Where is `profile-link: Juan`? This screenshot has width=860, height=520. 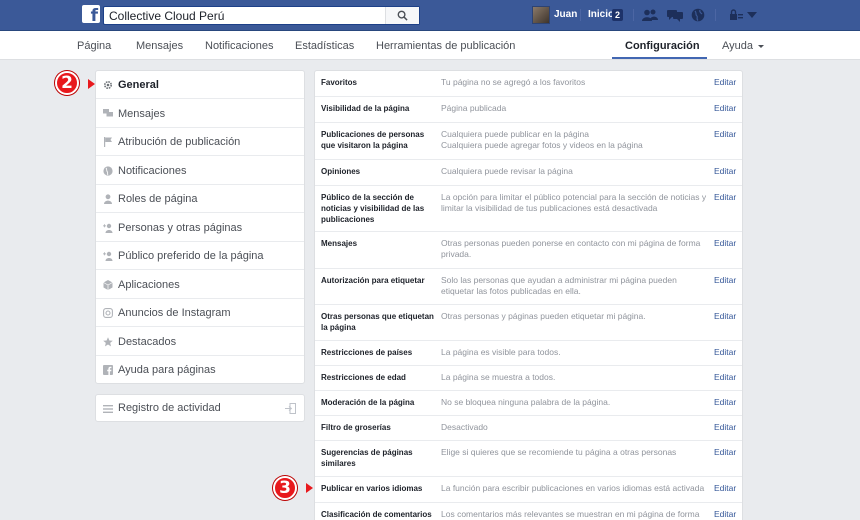 profile-link: Juan is located at coordinates (565, 14).